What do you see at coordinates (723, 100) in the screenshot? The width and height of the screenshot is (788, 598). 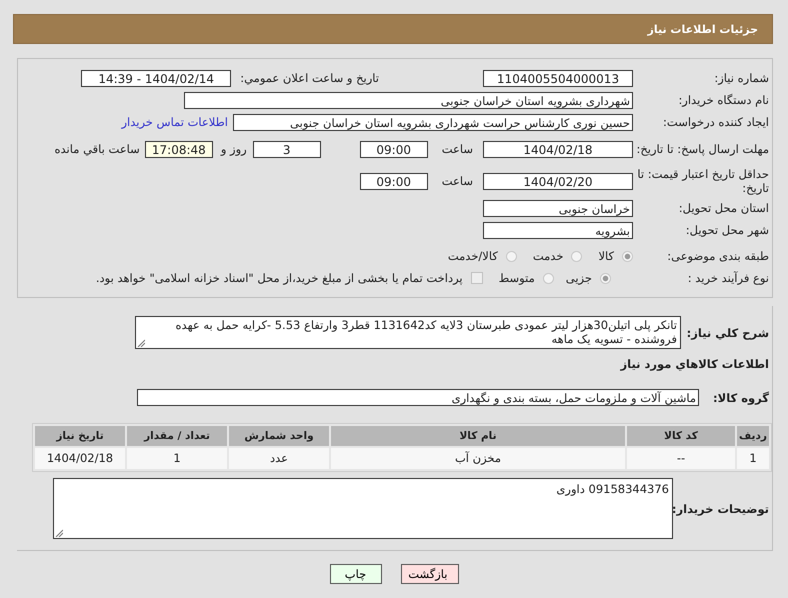 I see `field-label: نام دستگاه خریدار:` at bounding box center [723, 100].